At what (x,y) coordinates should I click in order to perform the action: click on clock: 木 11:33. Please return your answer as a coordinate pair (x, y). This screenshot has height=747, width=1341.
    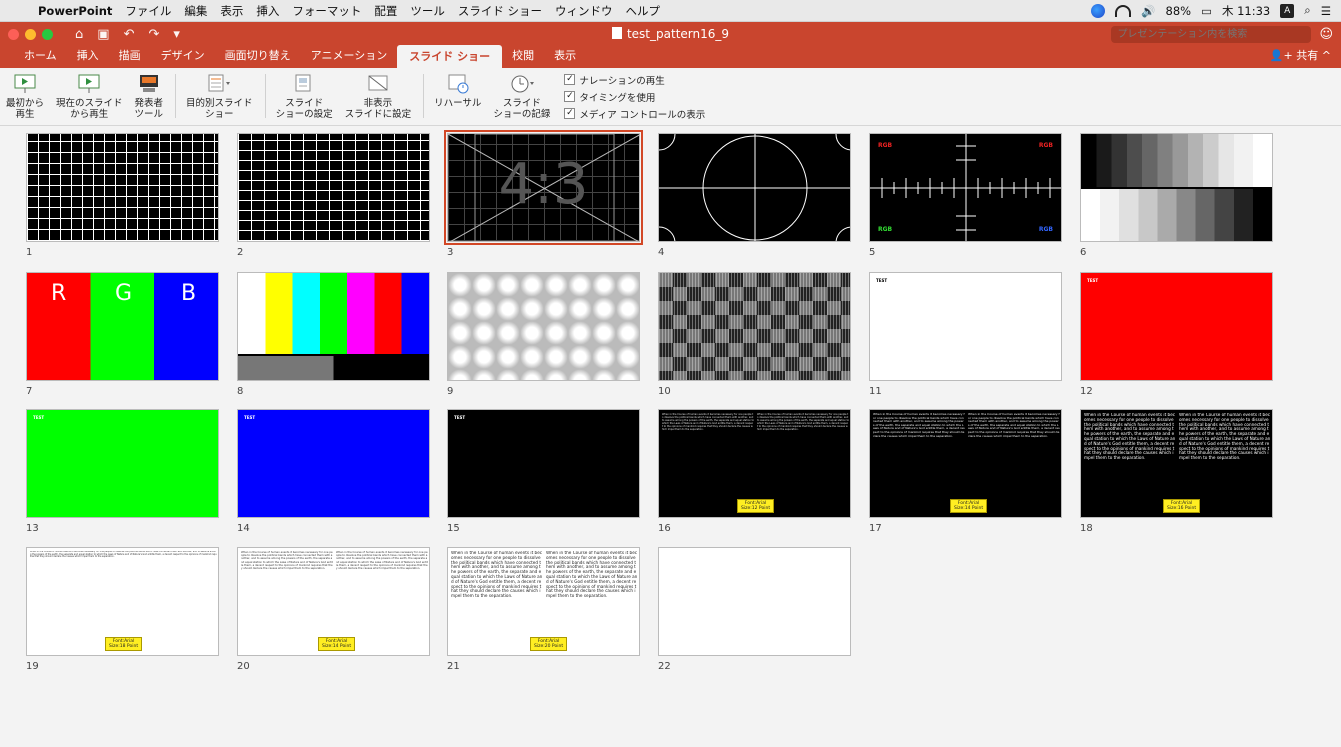
    Looking at the image, I should click on (1246, 11).